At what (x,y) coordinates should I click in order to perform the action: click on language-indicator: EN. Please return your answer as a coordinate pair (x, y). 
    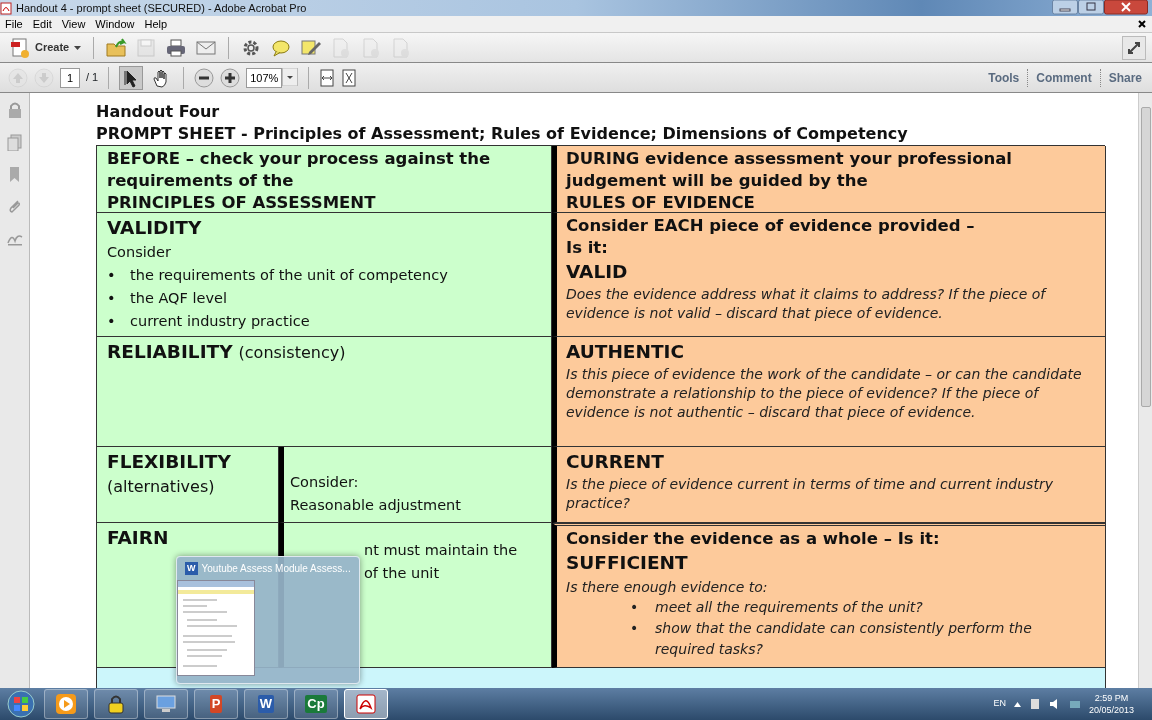
    Looking at the image, I should click on (999, 704).